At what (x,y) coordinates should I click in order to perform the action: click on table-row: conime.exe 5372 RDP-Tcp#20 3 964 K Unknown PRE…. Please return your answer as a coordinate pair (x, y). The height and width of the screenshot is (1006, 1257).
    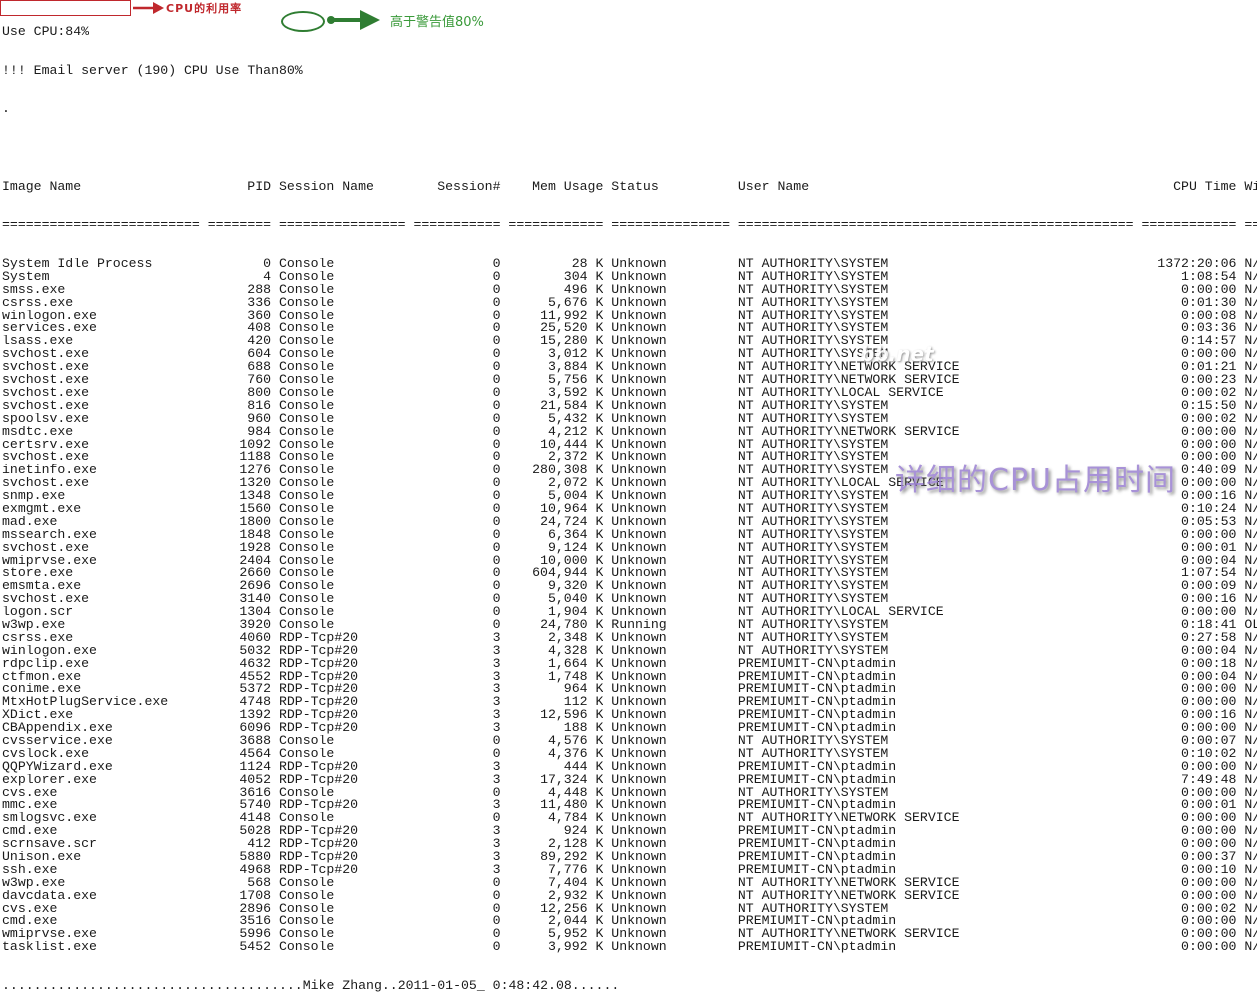
    Looking at the image, I should click on (629, 689).